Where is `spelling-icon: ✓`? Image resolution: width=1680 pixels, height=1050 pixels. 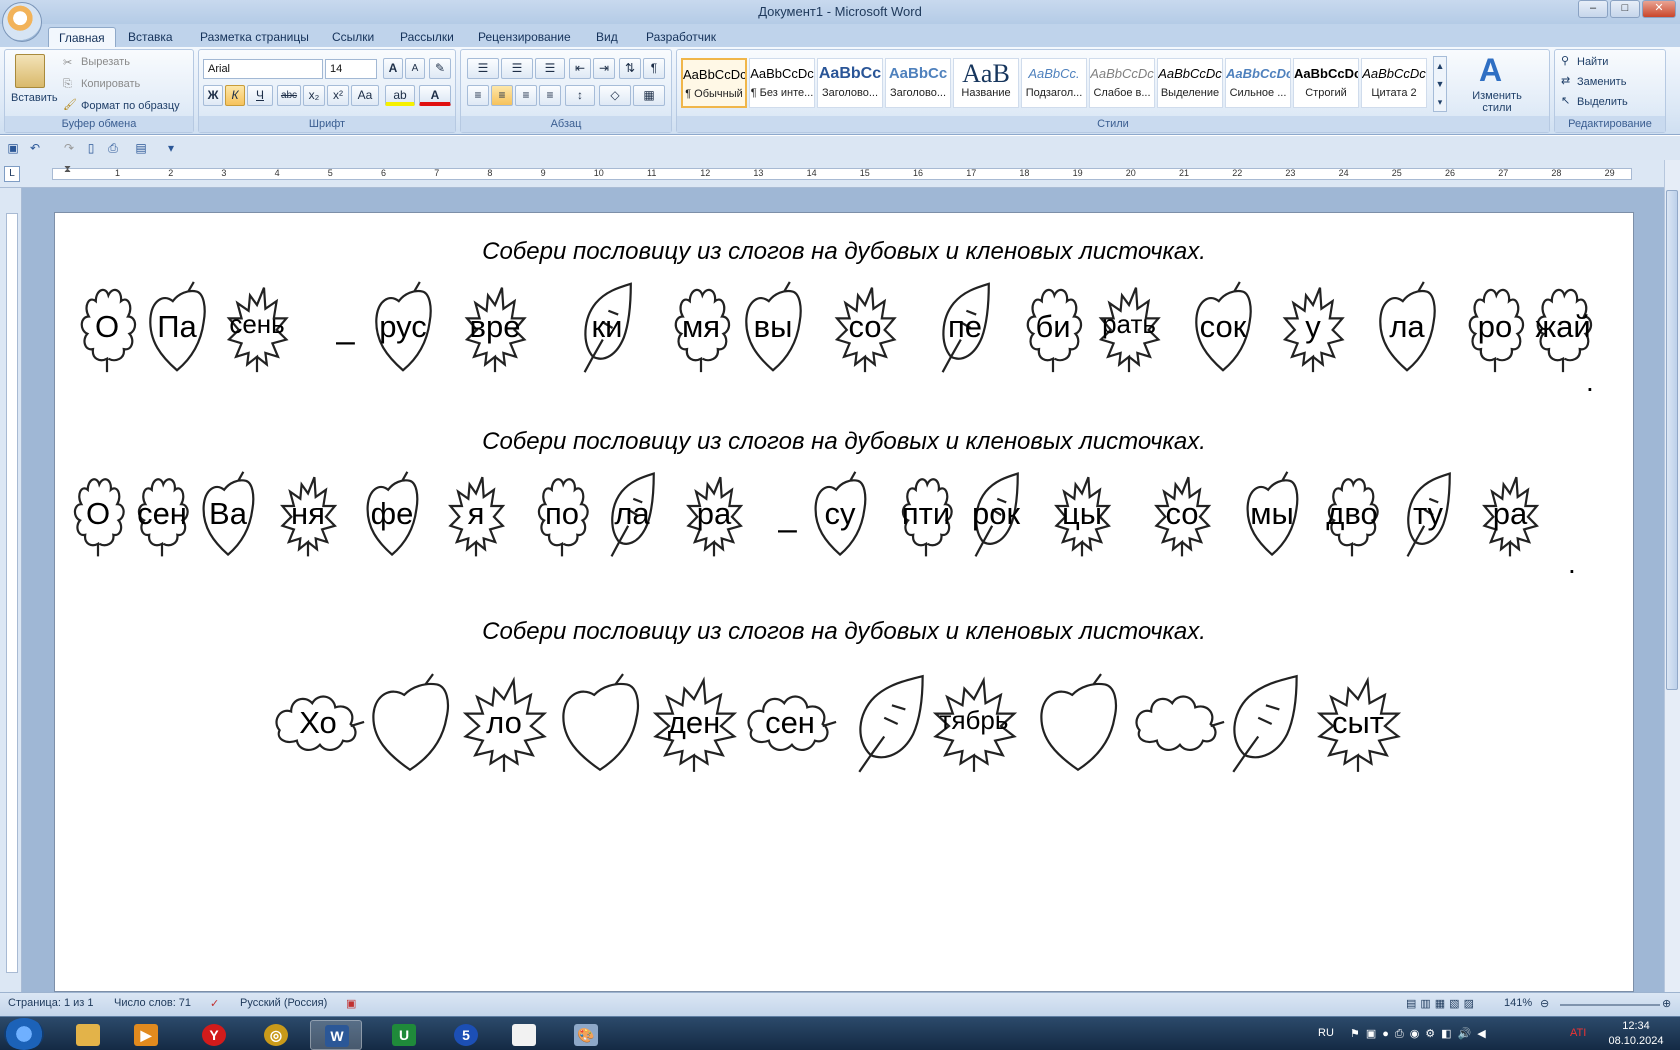
spelling-icon: ✓ is located at coordinates (214, 1003).